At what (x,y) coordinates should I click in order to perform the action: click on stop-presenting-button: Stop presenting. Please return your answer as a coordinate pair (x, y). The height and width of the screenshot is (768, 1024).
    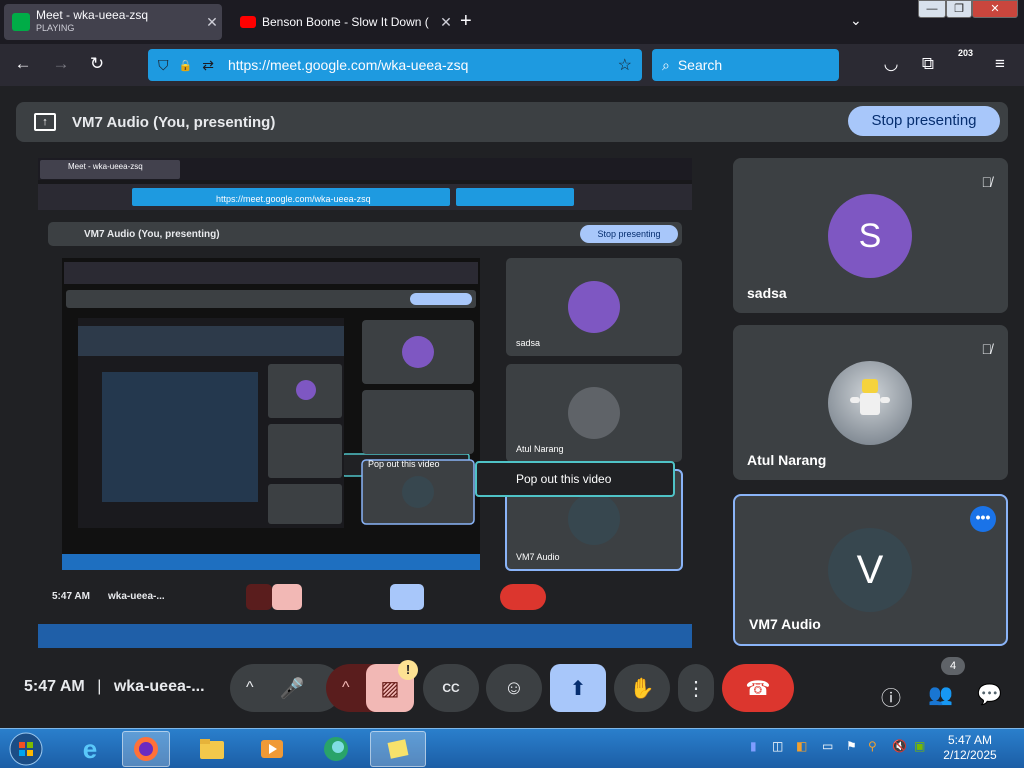
    Looking at the image, I should click on (924, 121).